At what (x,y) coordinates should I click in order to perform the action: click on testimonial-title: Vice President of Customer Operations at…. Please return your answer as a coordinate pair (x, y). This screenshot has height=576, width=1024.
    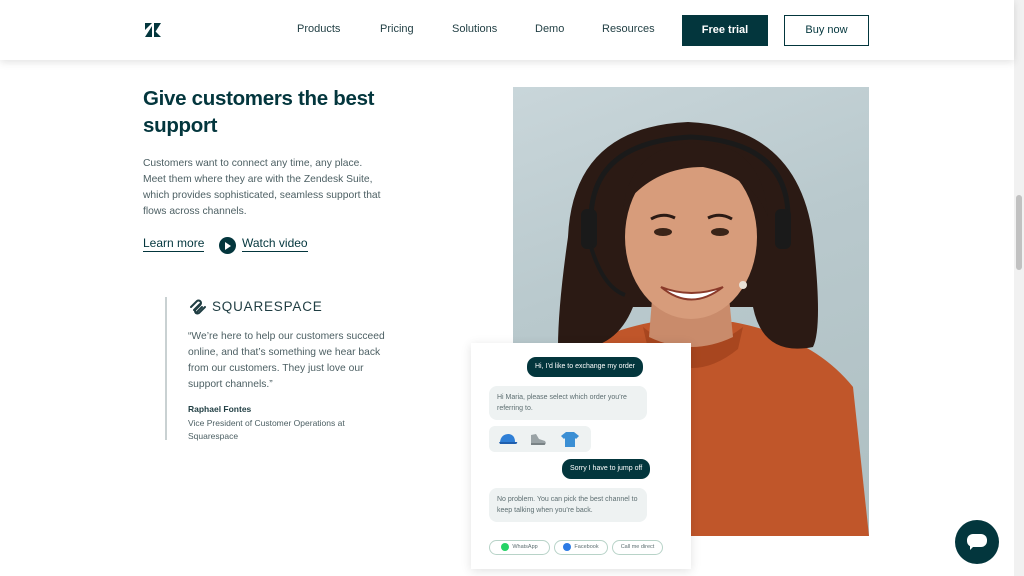
    Looking at the image, I should click on (266, 429).